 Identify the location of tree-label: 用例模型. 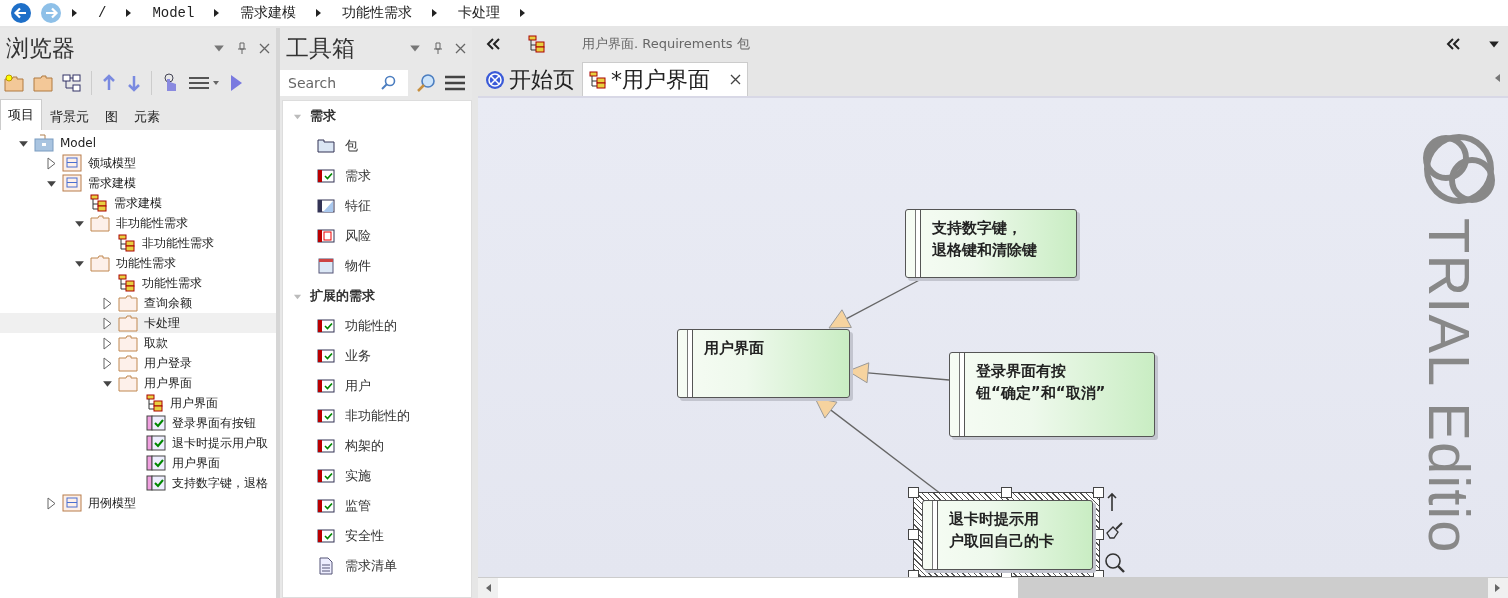
(112, 503).